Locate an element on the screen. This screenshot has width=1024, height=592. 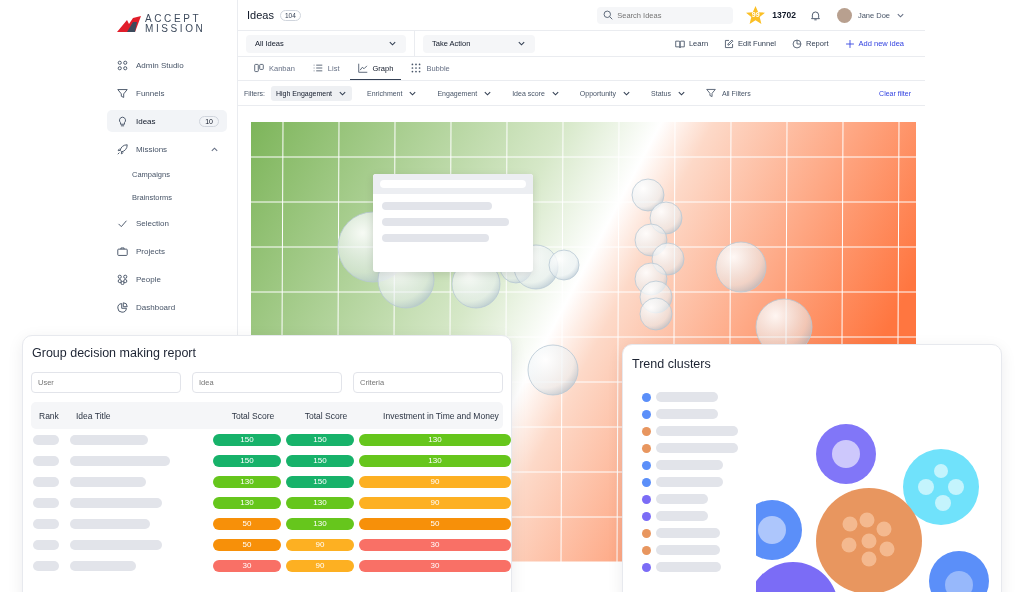
card-title: Group decision making report is located at coordinates (114, 353).